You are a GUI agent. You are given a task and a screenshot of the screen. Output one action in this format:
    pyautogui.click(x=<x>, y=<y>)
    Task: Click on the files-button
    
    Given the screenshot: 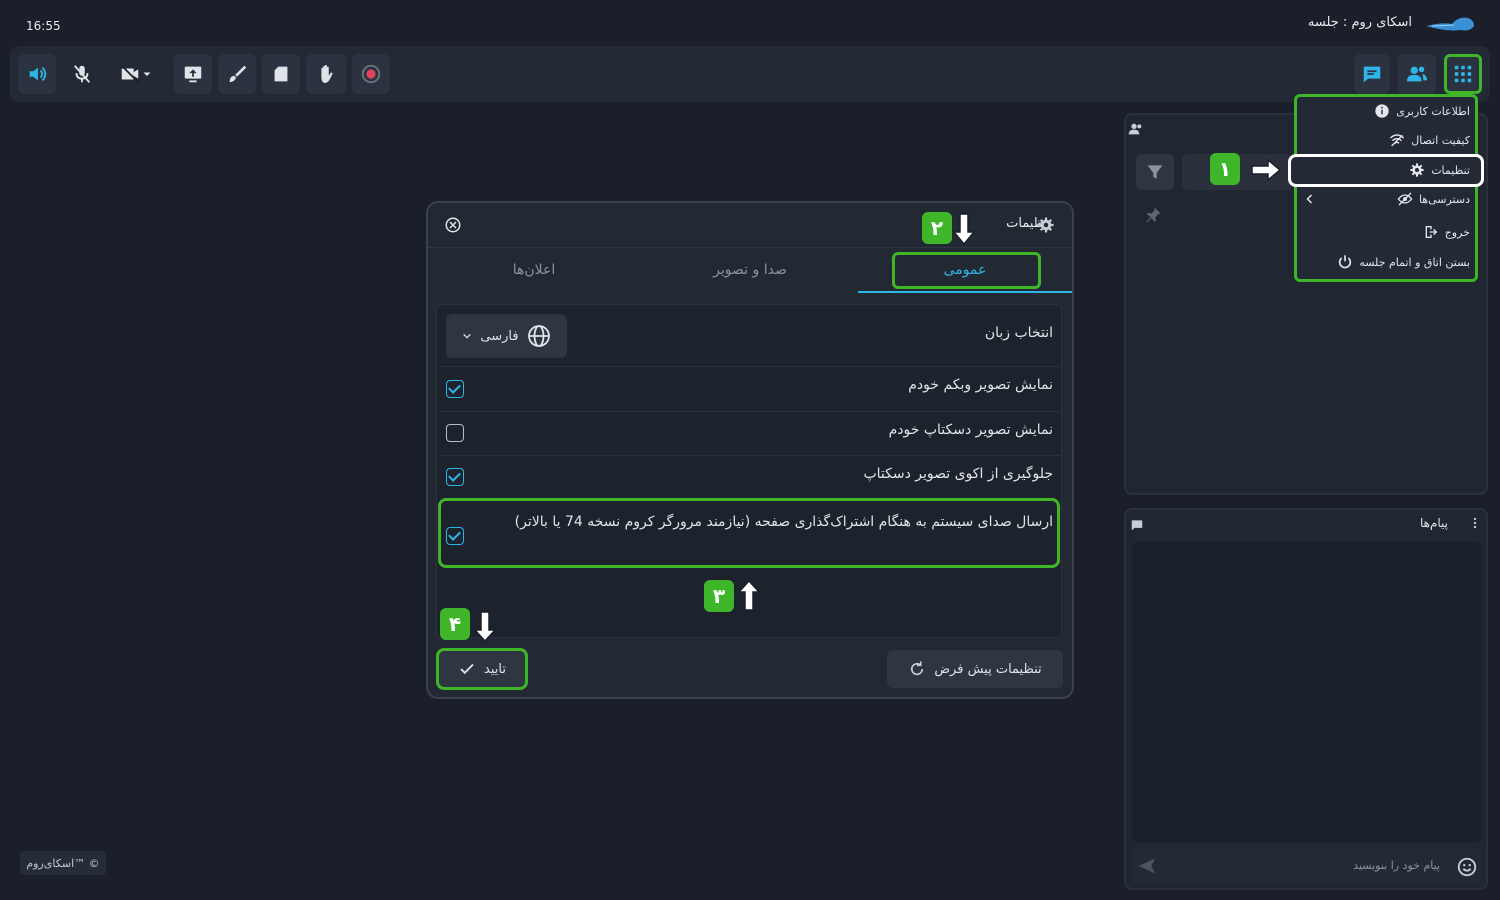 What is the action you would take?
    pyautogui.click(x=281, y=74)
    